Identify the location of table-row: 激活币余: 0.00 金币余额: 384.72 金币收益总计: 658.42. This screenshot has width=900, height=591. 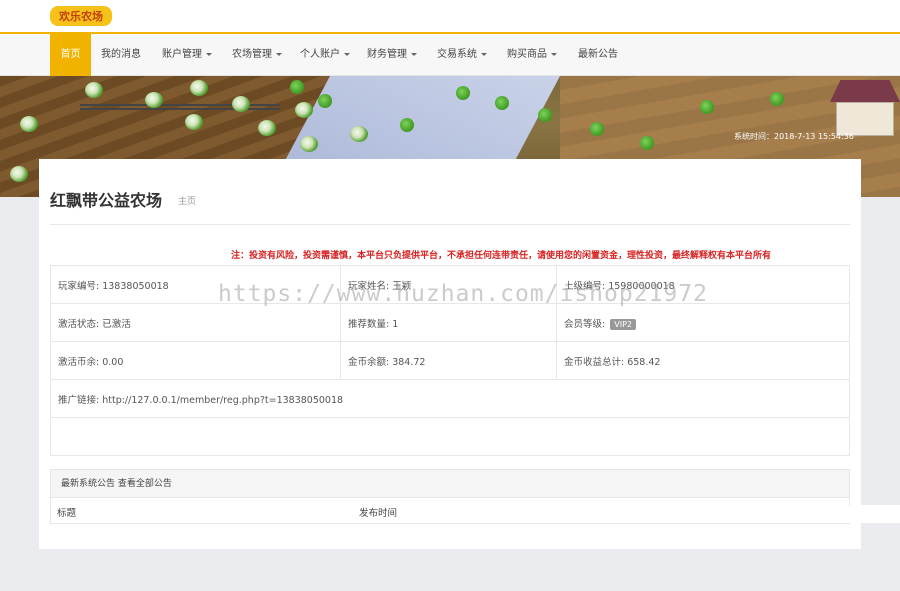
(450, 360).